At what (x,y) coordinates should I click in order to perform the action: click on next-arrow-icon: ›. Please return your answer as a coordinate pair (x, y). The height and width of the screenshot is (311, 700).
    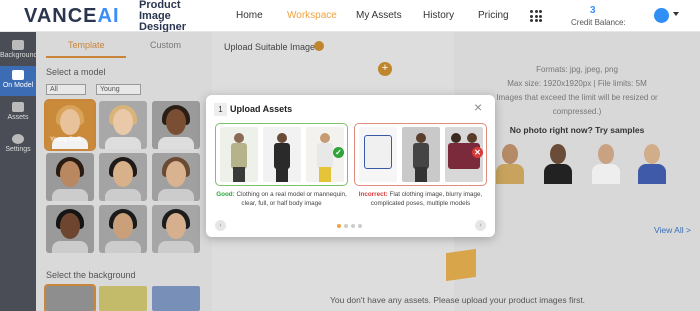
    Looking at the image, I should click on (480, 225).